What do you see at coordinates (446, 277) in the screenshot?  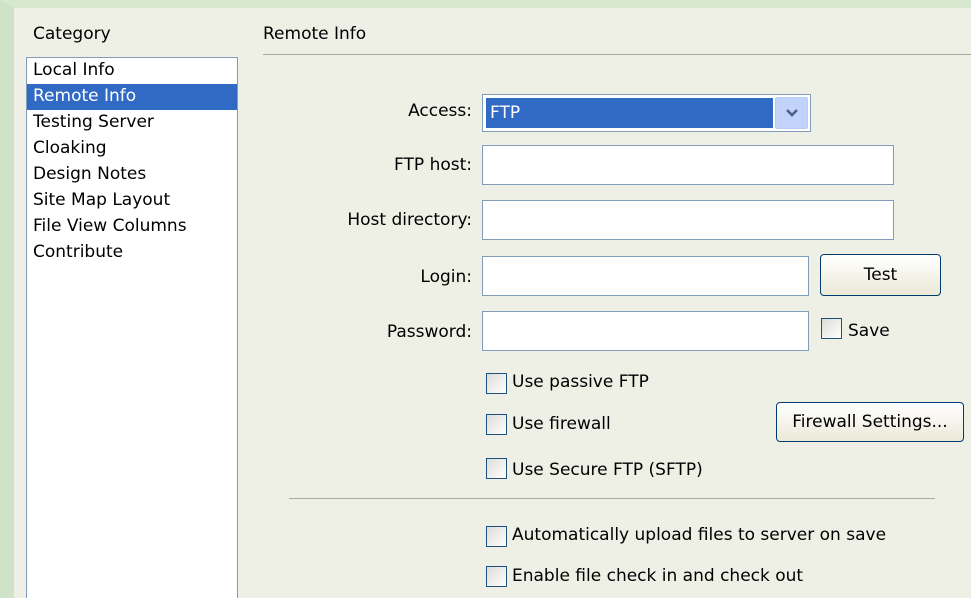 I see `login-label: Login:` at bounding box center [446, 277].